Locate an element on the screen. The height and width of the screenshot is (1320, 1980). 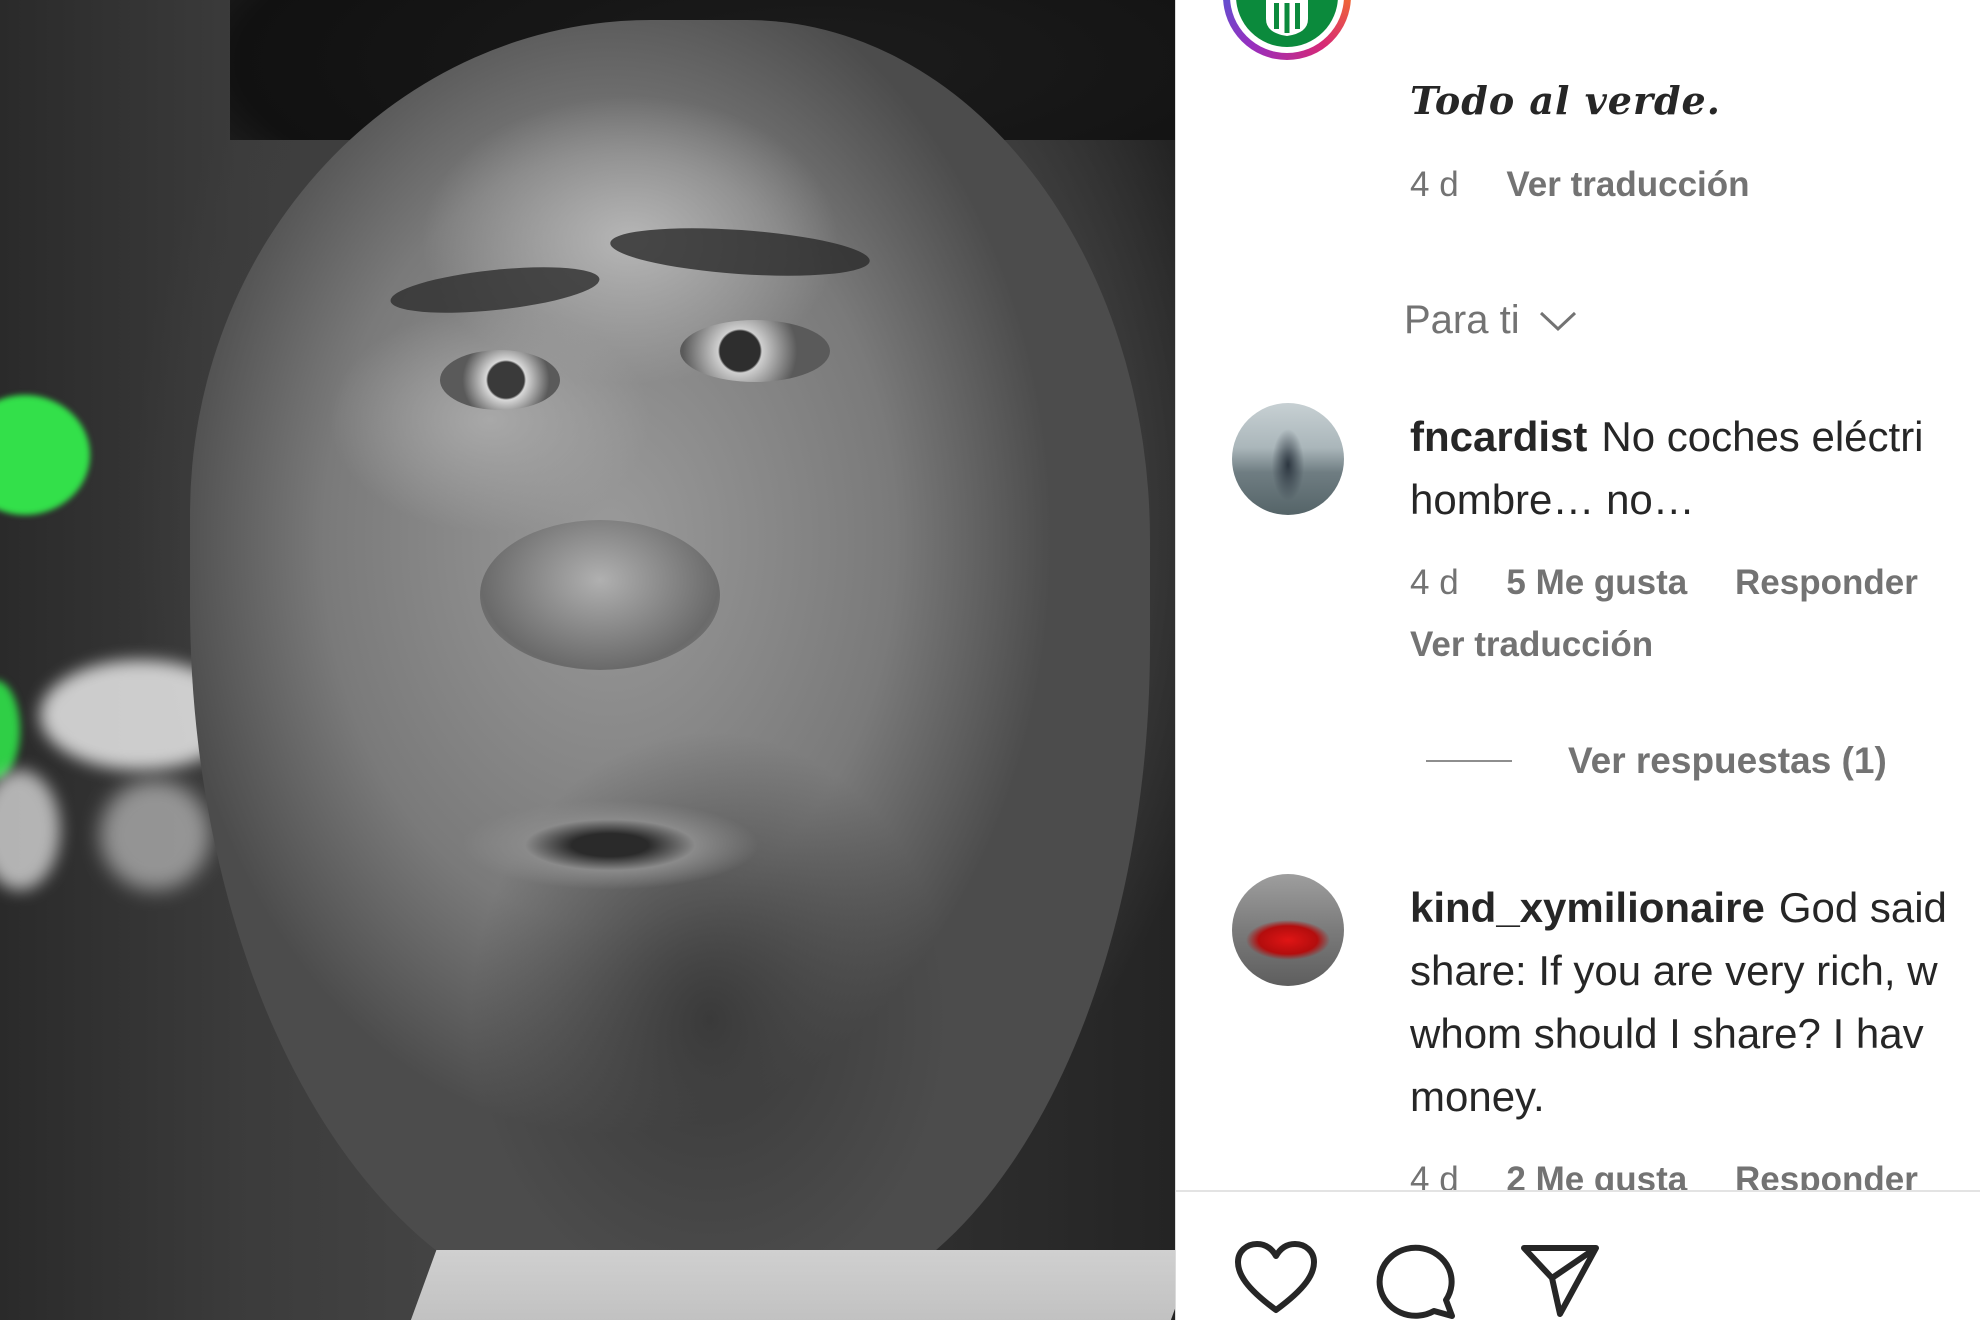
comment-likes-link: 2 Me gusta is located at coordinates (1596, 1175).